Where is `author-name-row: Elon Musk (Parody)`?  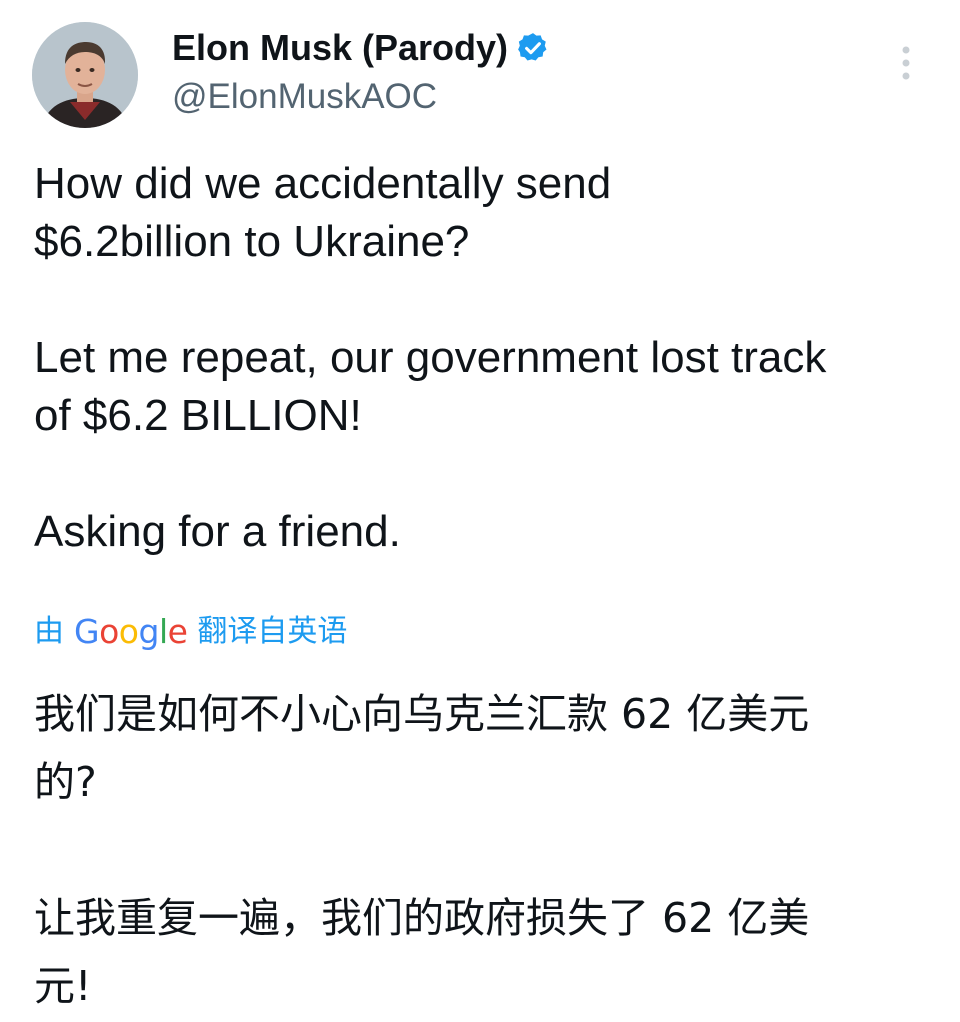
author-name-row: Elon Musk (Parody) is located at coordinates (361, 48).